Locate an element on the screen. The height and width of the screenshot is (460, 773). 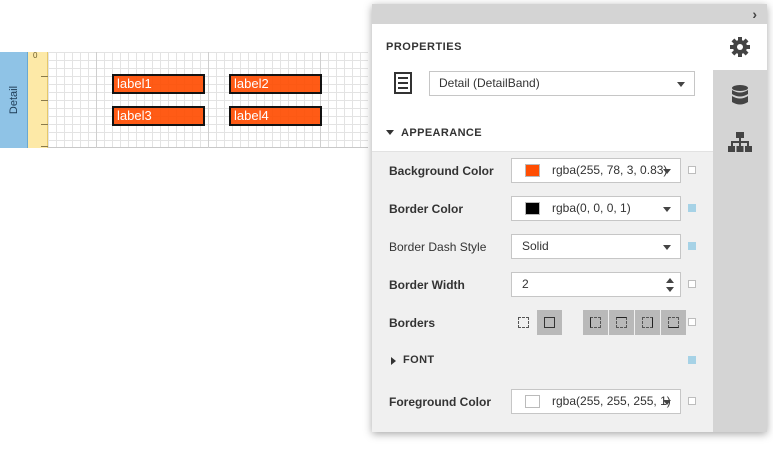
label1-control: label1 is located at coordinates (158, 84).